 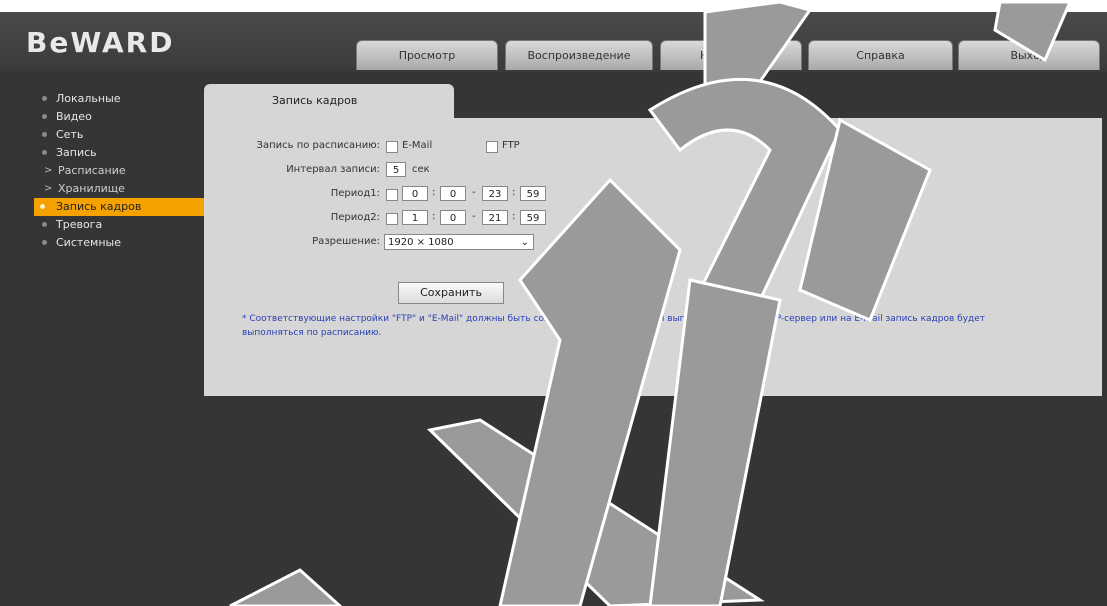 What do you see at coordinates (451, 293) in the screenshot?
I see `save-button: Сохранить` at bounding box center [451, 293].